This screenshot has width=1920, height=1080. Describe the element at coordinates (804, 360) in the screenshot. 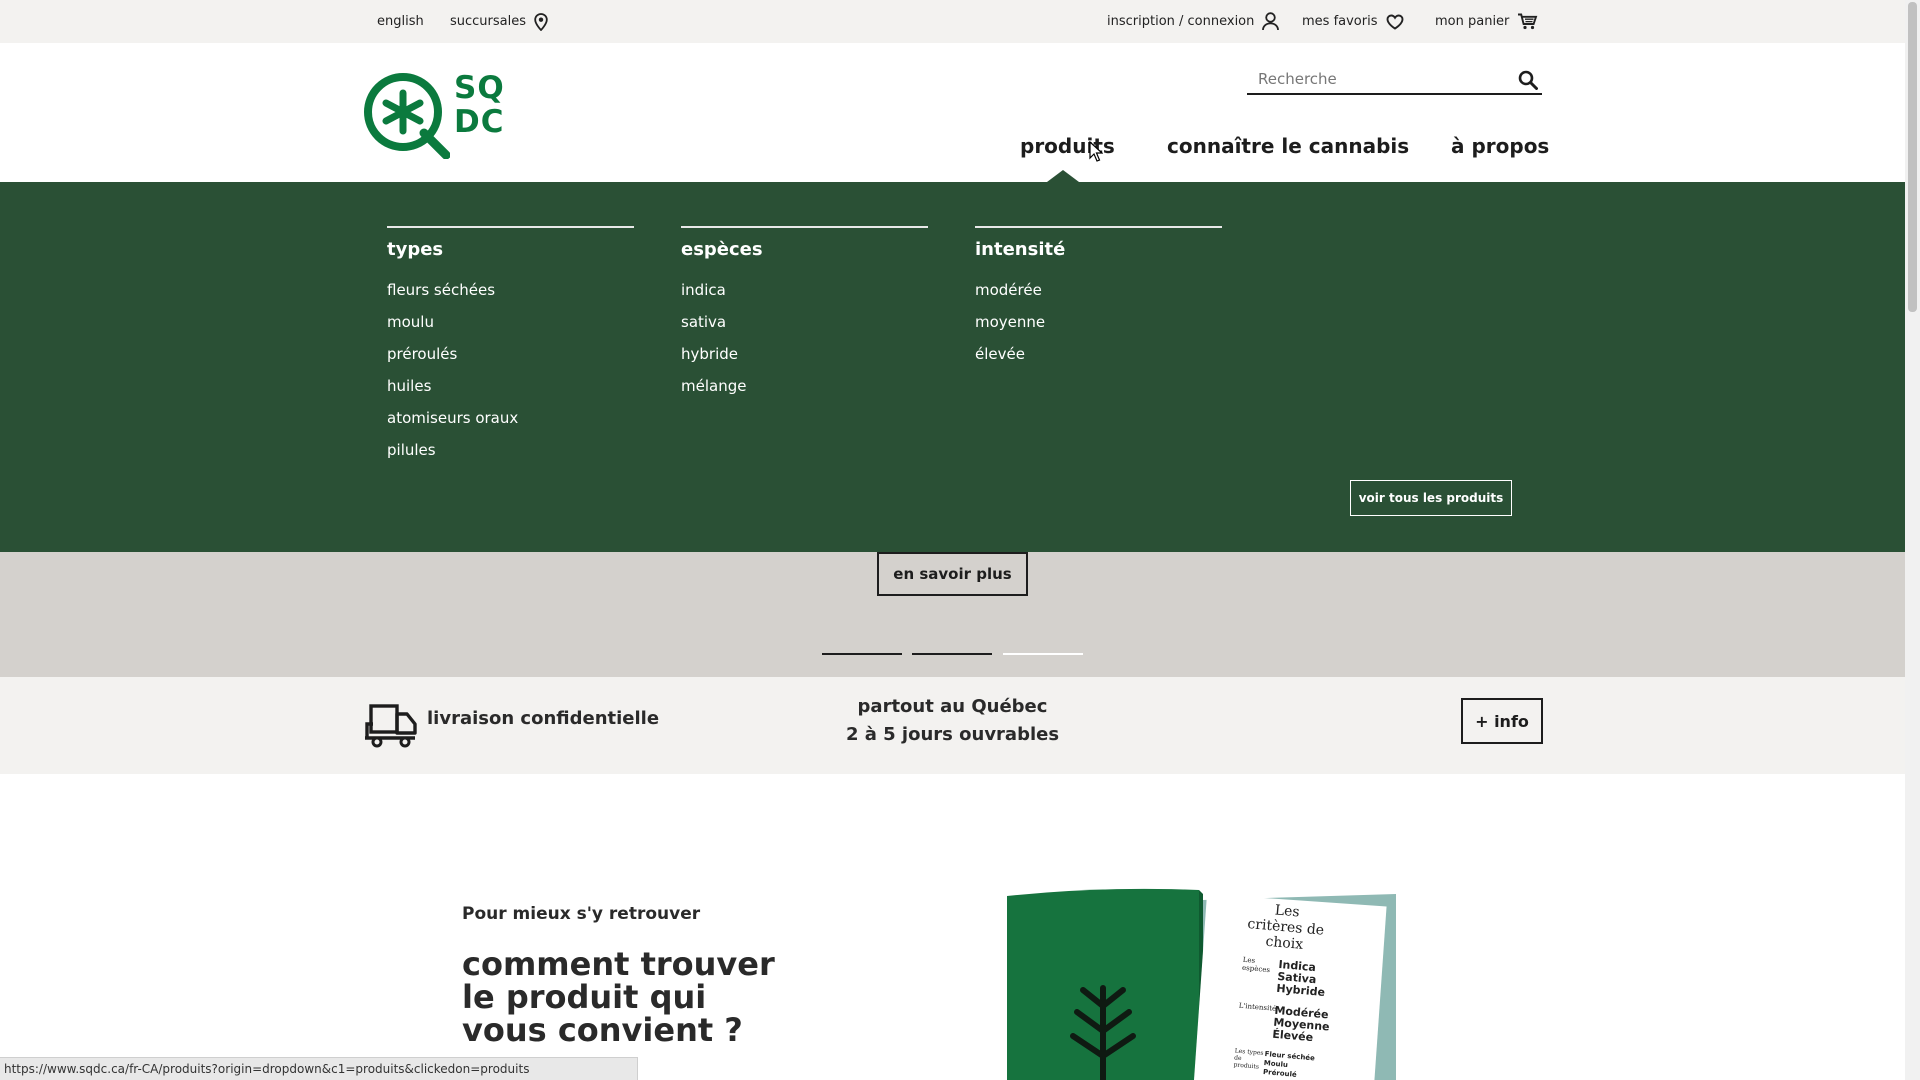

I see `menu-item-hybrid: hybride` at that location.